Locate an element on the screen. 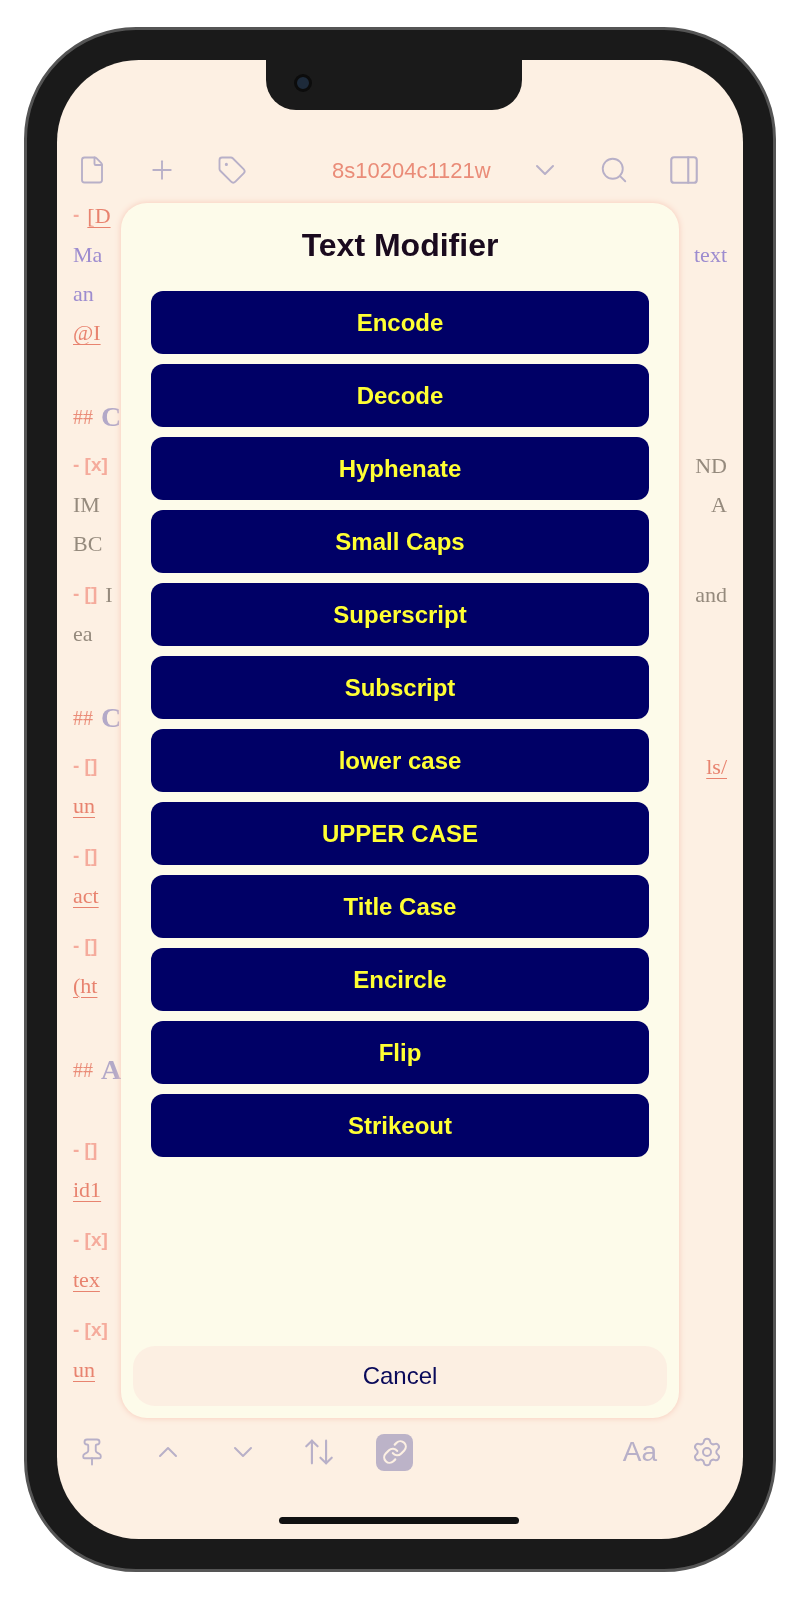 The width and height of the screenshot is (800, 1600). note-text: Ma is located at coordinates (88, 255).